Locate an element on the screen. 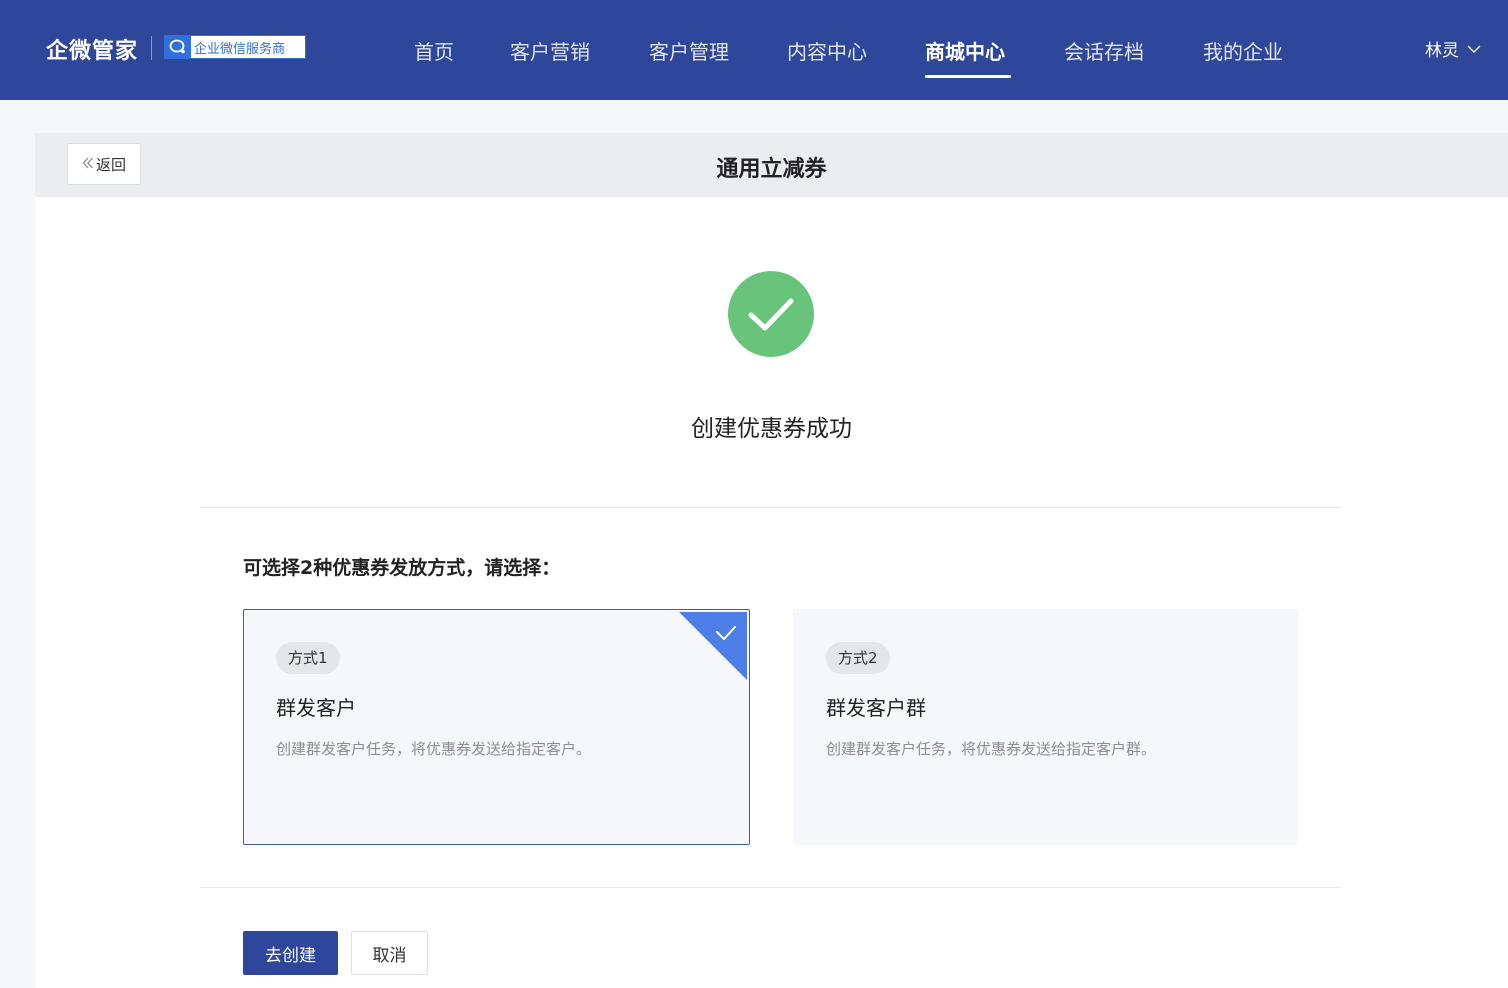  option-title: 群发客户 is located at coordinates (316, 708).